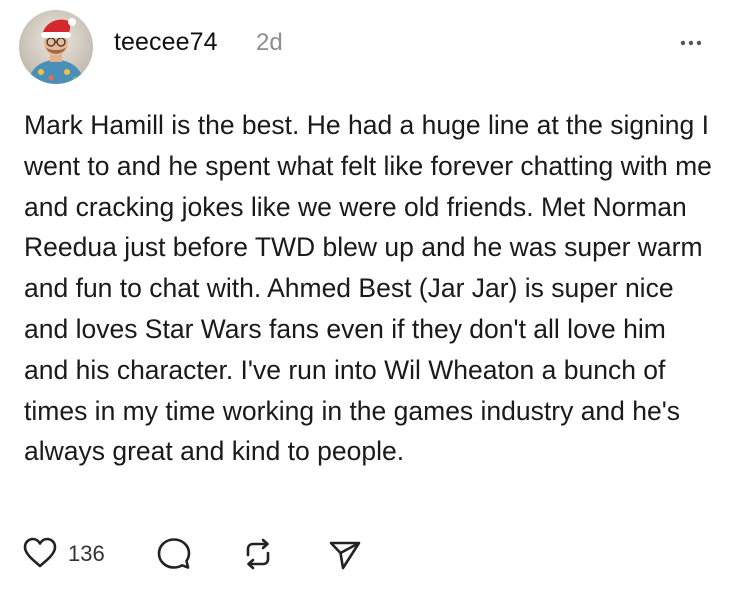  What do you see at coordinates (691, 43) in the screenshot?
I see `more-options-icon` at bounding box center [691, 43].